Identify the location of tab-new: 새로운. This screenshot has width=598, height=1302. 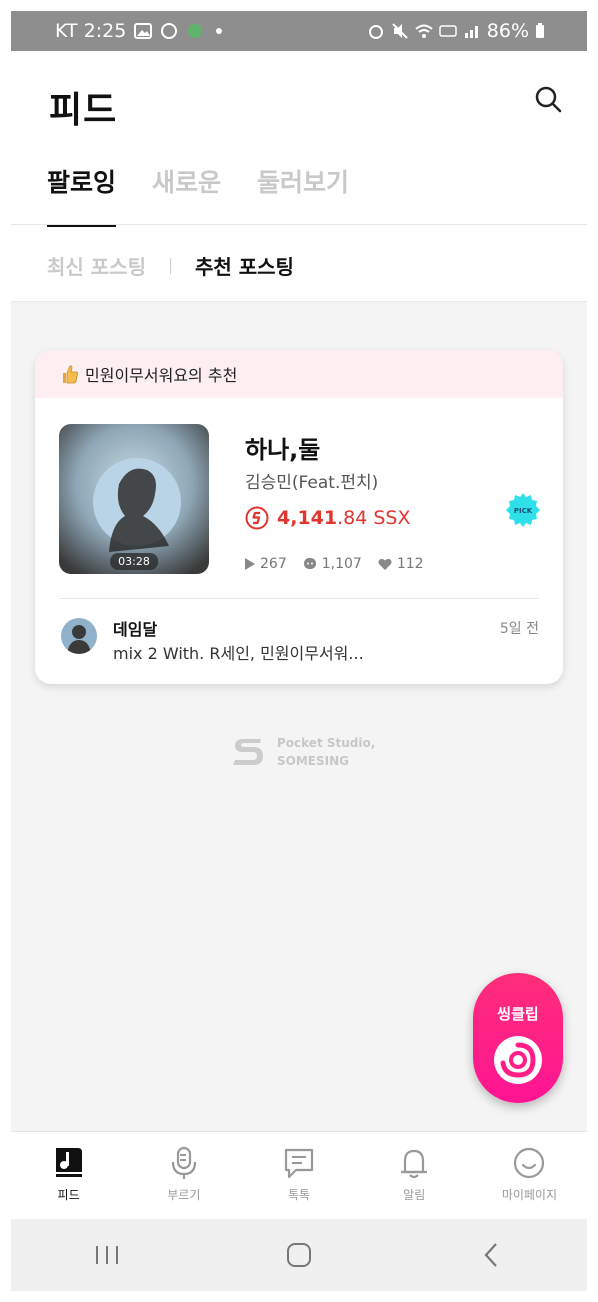
(186, 195).